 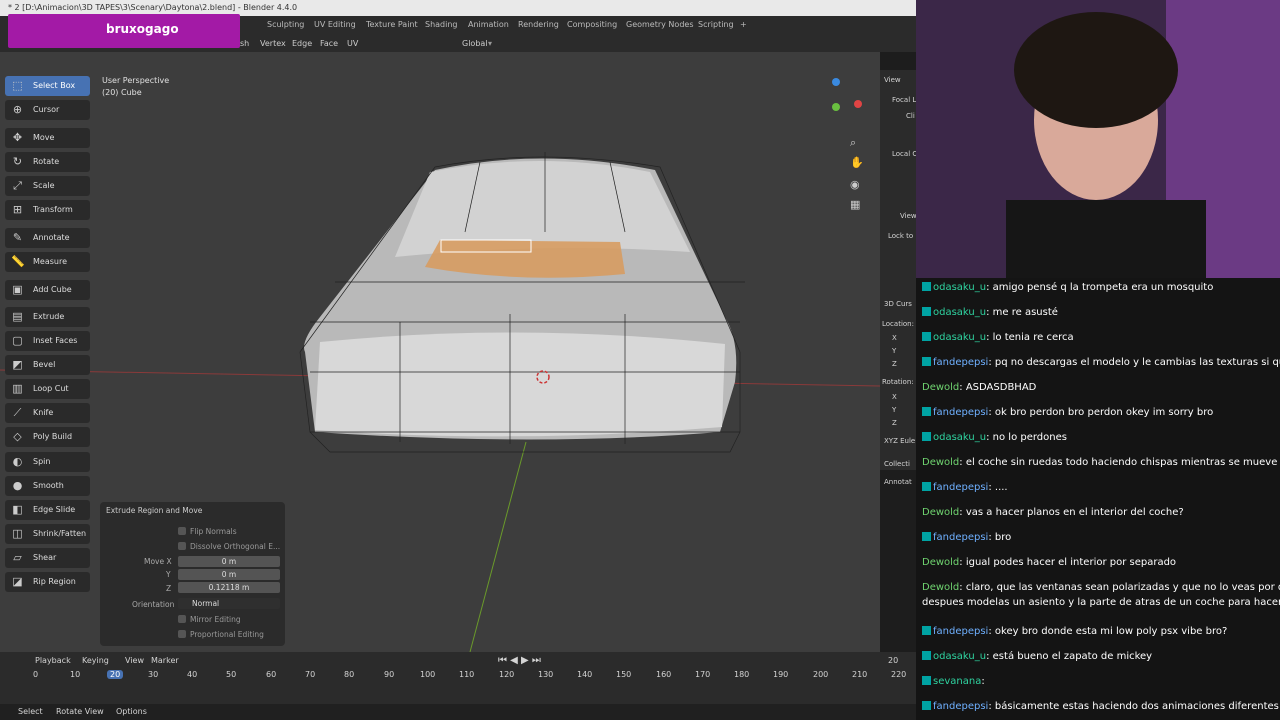 What do you see at coordinates (17, 364) in the screenshot?
I see `bevel-icon: ◩` at bounding box center [17, 364].